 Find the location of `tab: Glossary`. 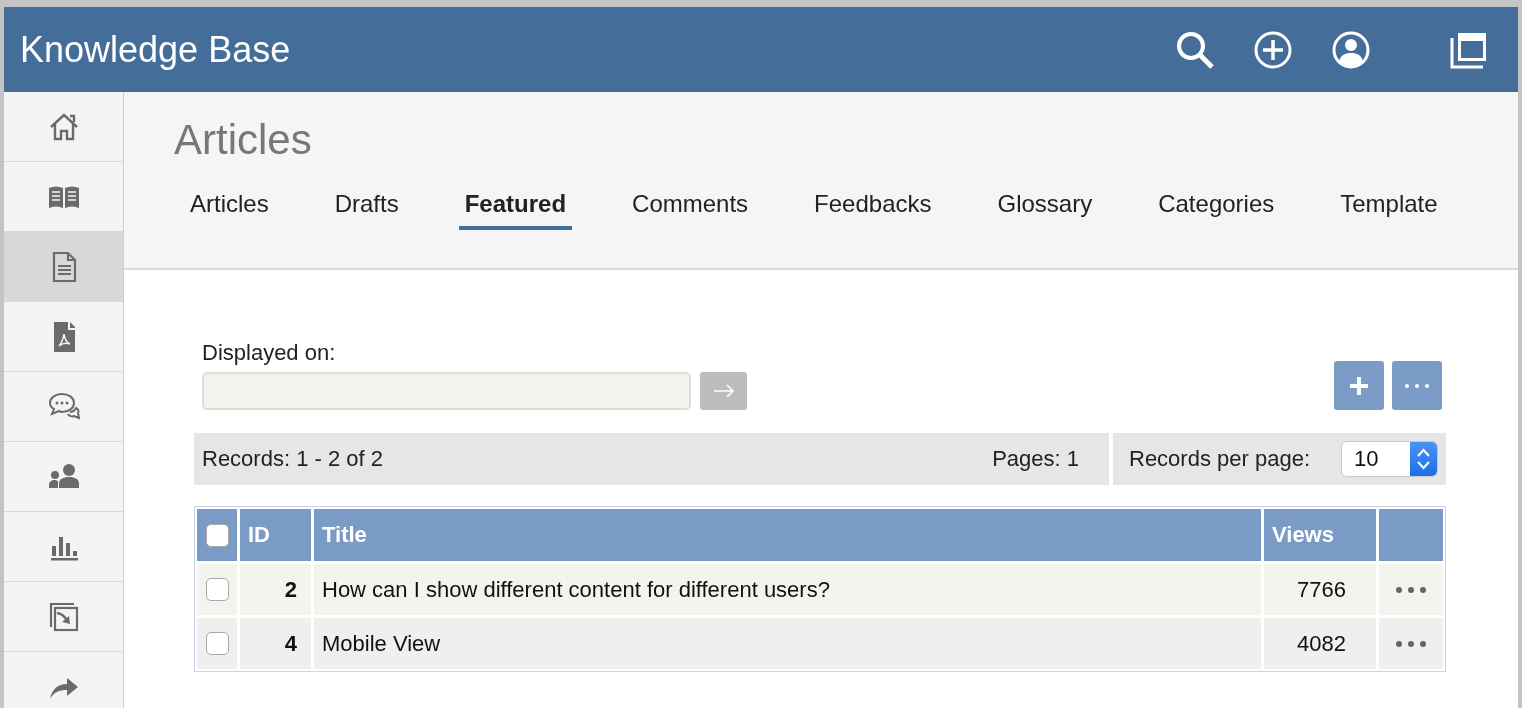

tab: Glossary is located at coordinates (1045, 207).